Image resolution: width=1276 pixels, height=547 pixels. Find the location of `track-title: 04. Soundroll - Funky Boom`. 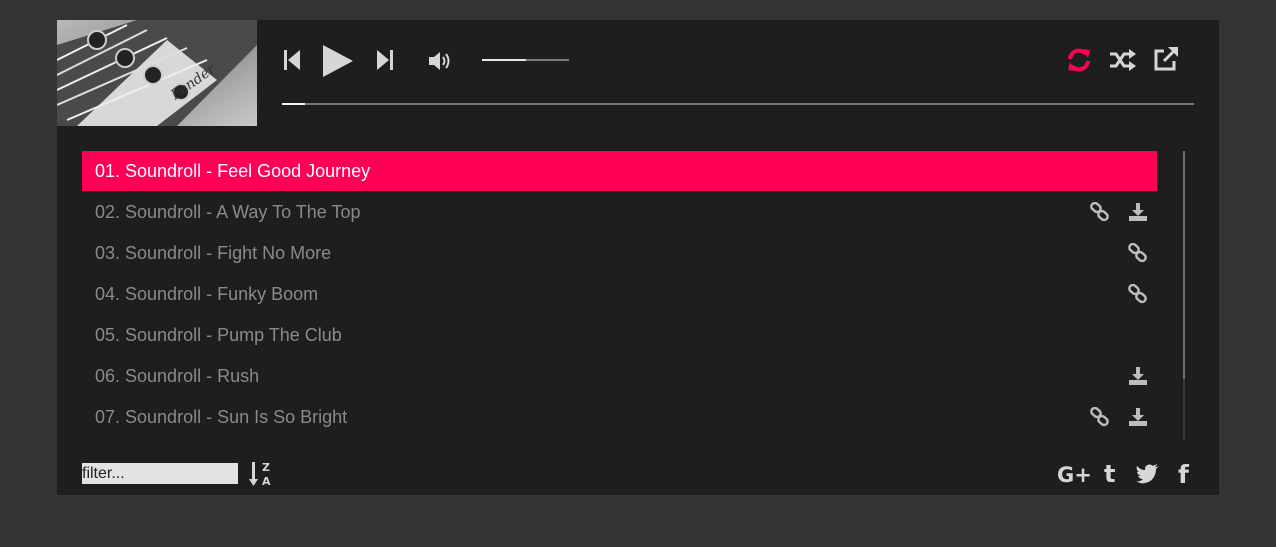

track-title: 04. Soundroll - Funky Boom is located at coordinates (207, 294).